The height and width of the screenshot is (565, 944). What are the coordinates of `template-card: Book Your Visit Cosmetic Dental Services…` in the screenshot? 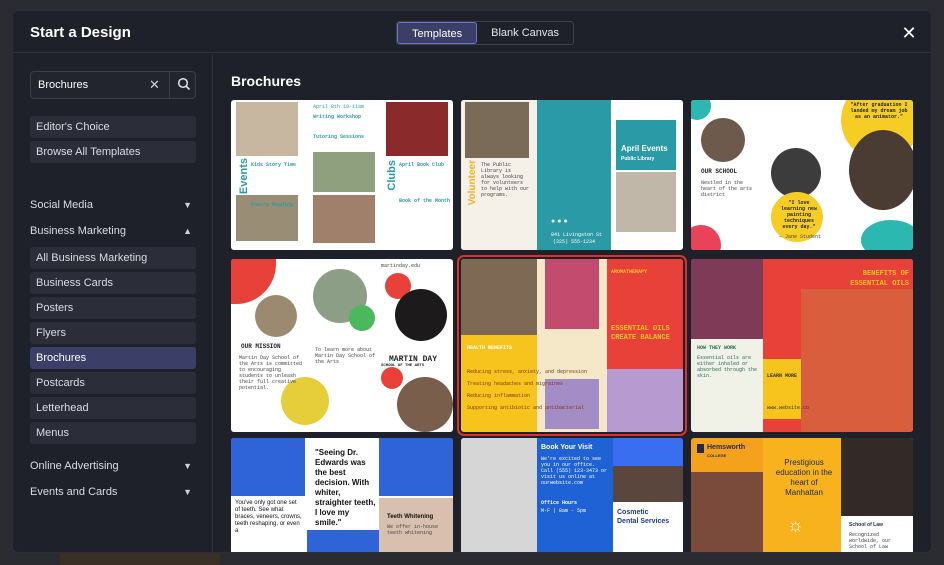 It's located at (572, 495).